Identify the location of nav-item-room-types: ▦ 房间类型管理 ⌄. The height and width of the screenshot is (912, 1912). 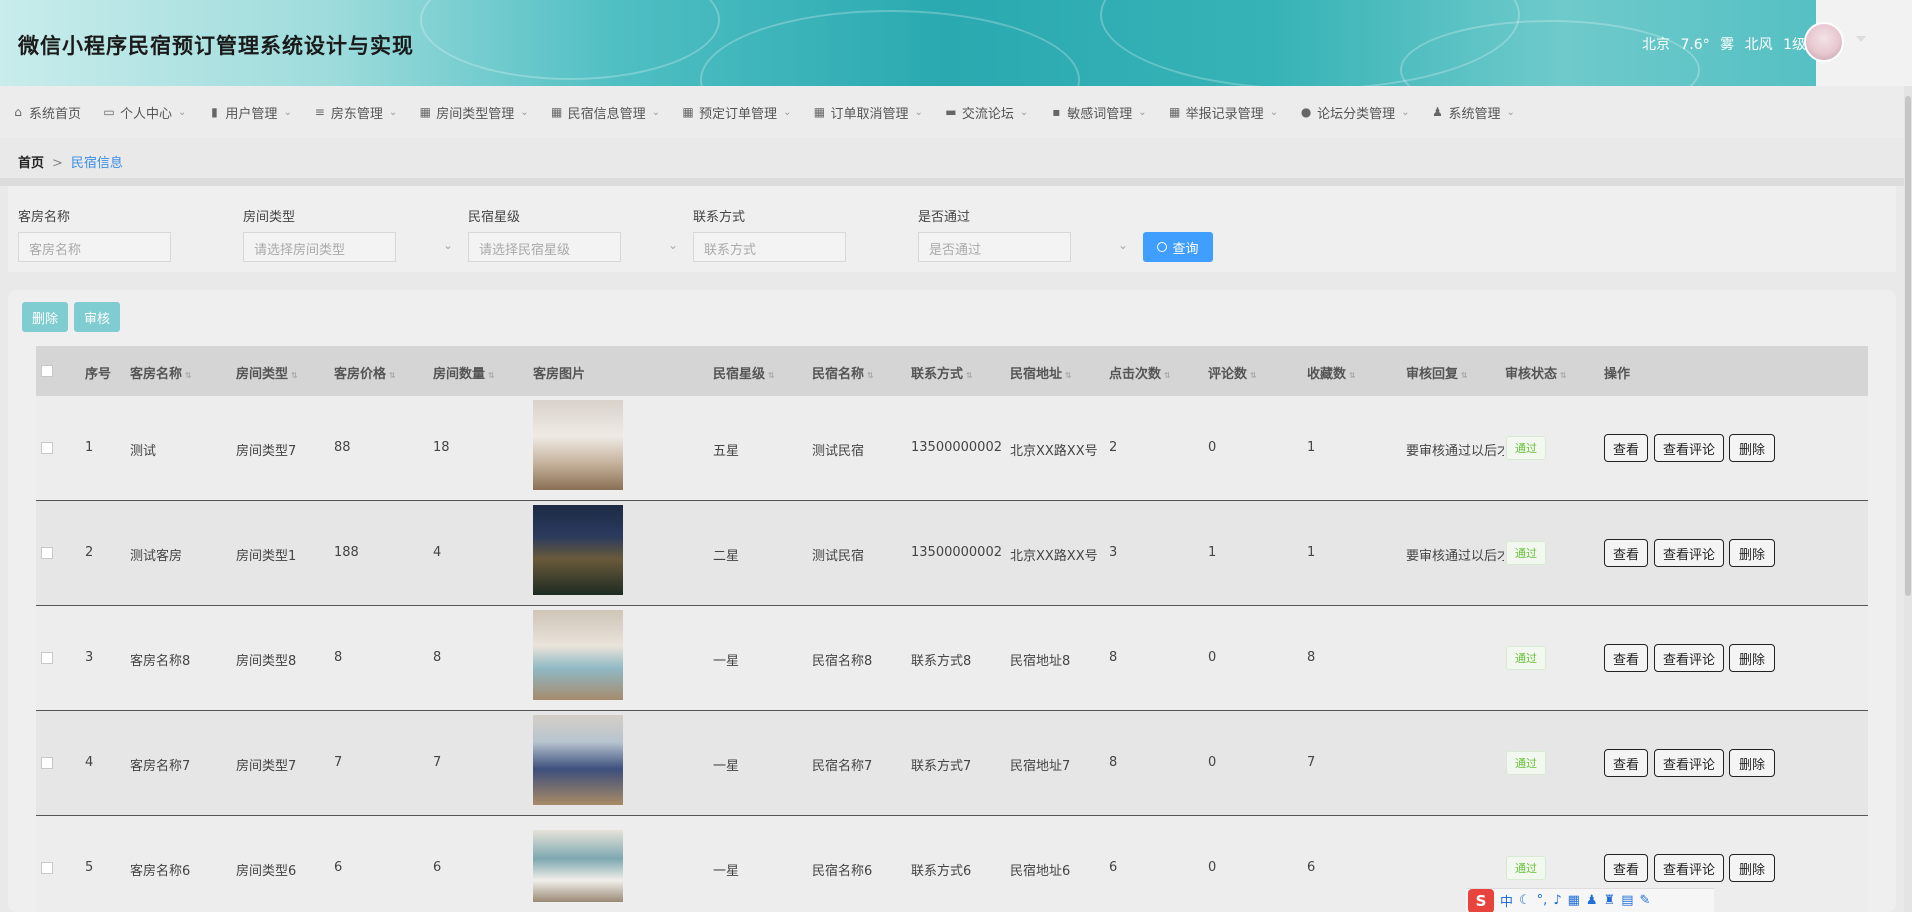
(474, 112).